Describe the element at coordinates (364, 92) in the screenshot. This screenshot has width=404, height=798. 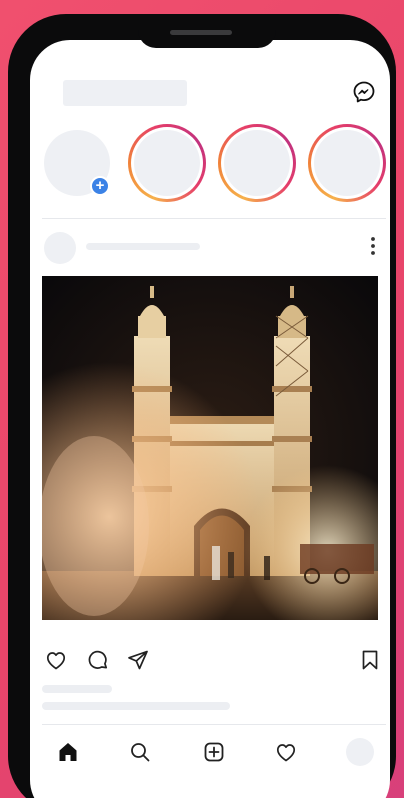
I see `messenger-icon` at that location.